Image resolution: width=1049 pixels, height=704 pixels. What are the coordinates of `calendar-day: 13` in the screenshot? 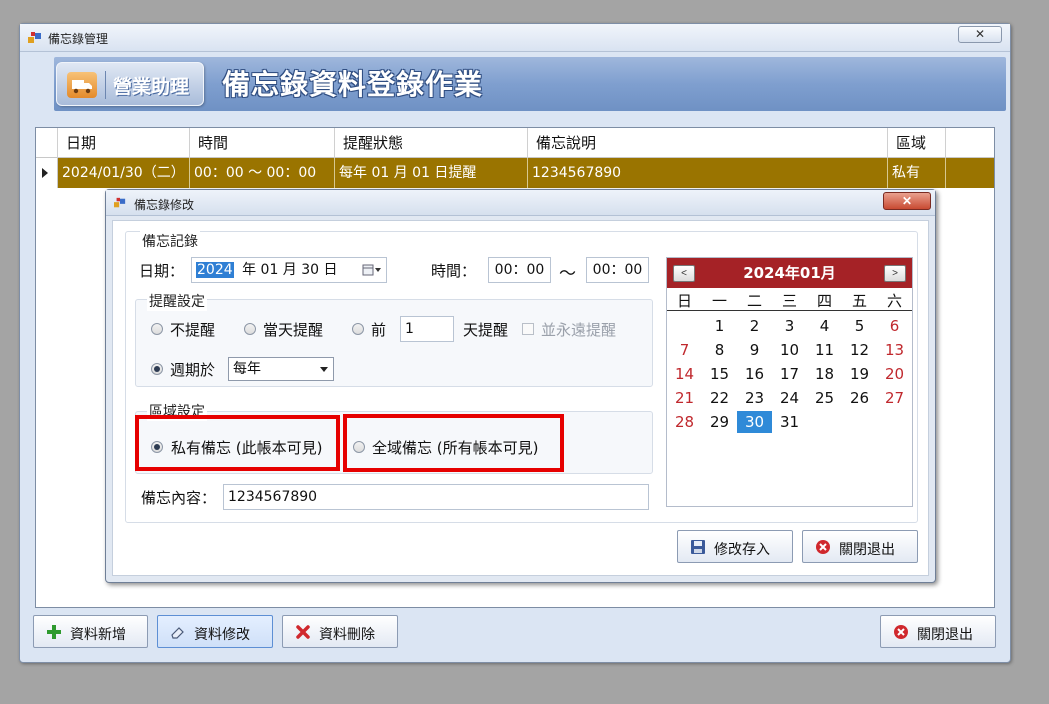 It's located at (894, 350).